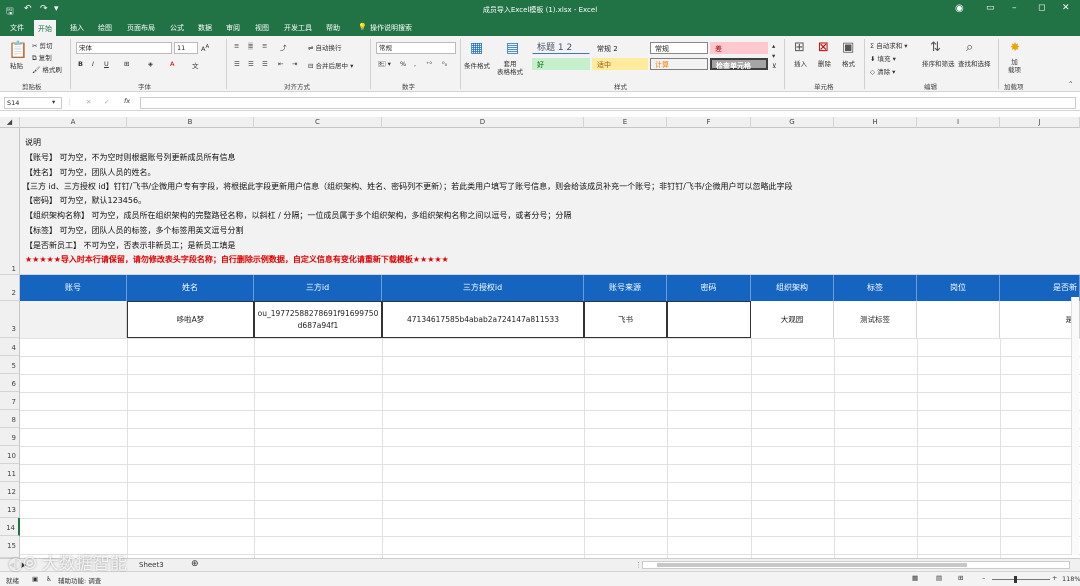 This screenshot has height=586, width=1080. What do you see at coordinates (709, 319) in the screenshot?
I see `data-cell-password` at bounding box center [709, 319].